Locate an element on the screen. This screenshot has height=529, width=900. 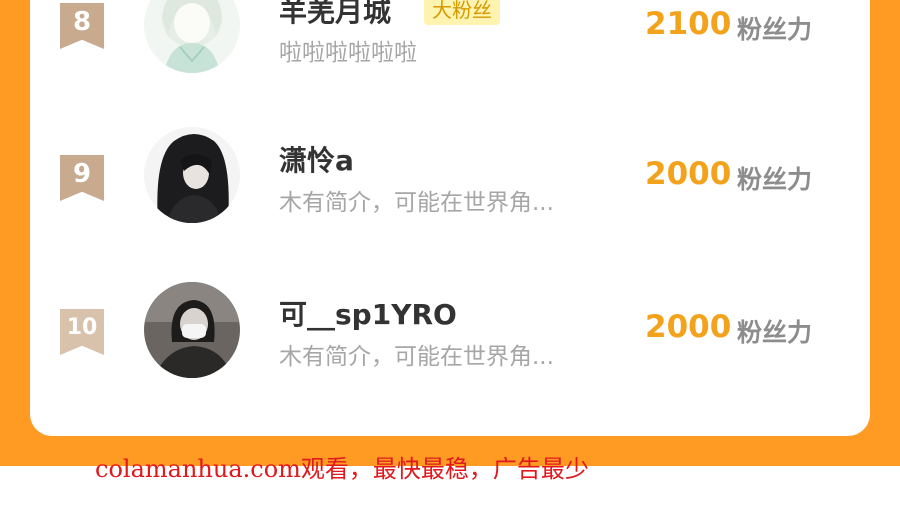
dark-hair-girl-avatar-icon is located at coordinates (192, 175).